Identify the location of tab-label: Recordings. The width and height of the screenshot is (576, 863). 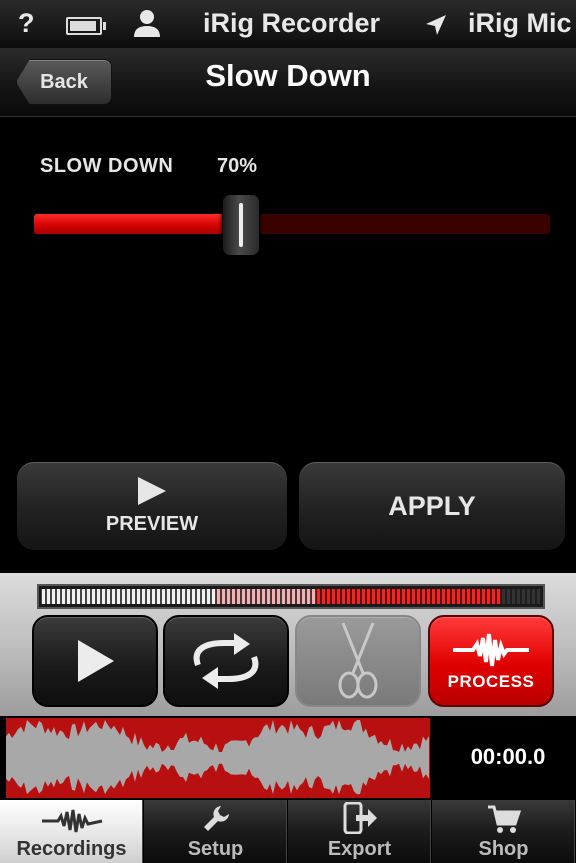
(71, 849).